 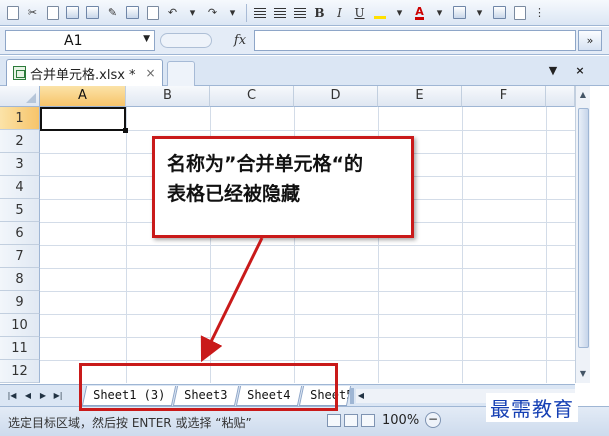 I want to click on row-header: 6, so click(x=20, y=233).